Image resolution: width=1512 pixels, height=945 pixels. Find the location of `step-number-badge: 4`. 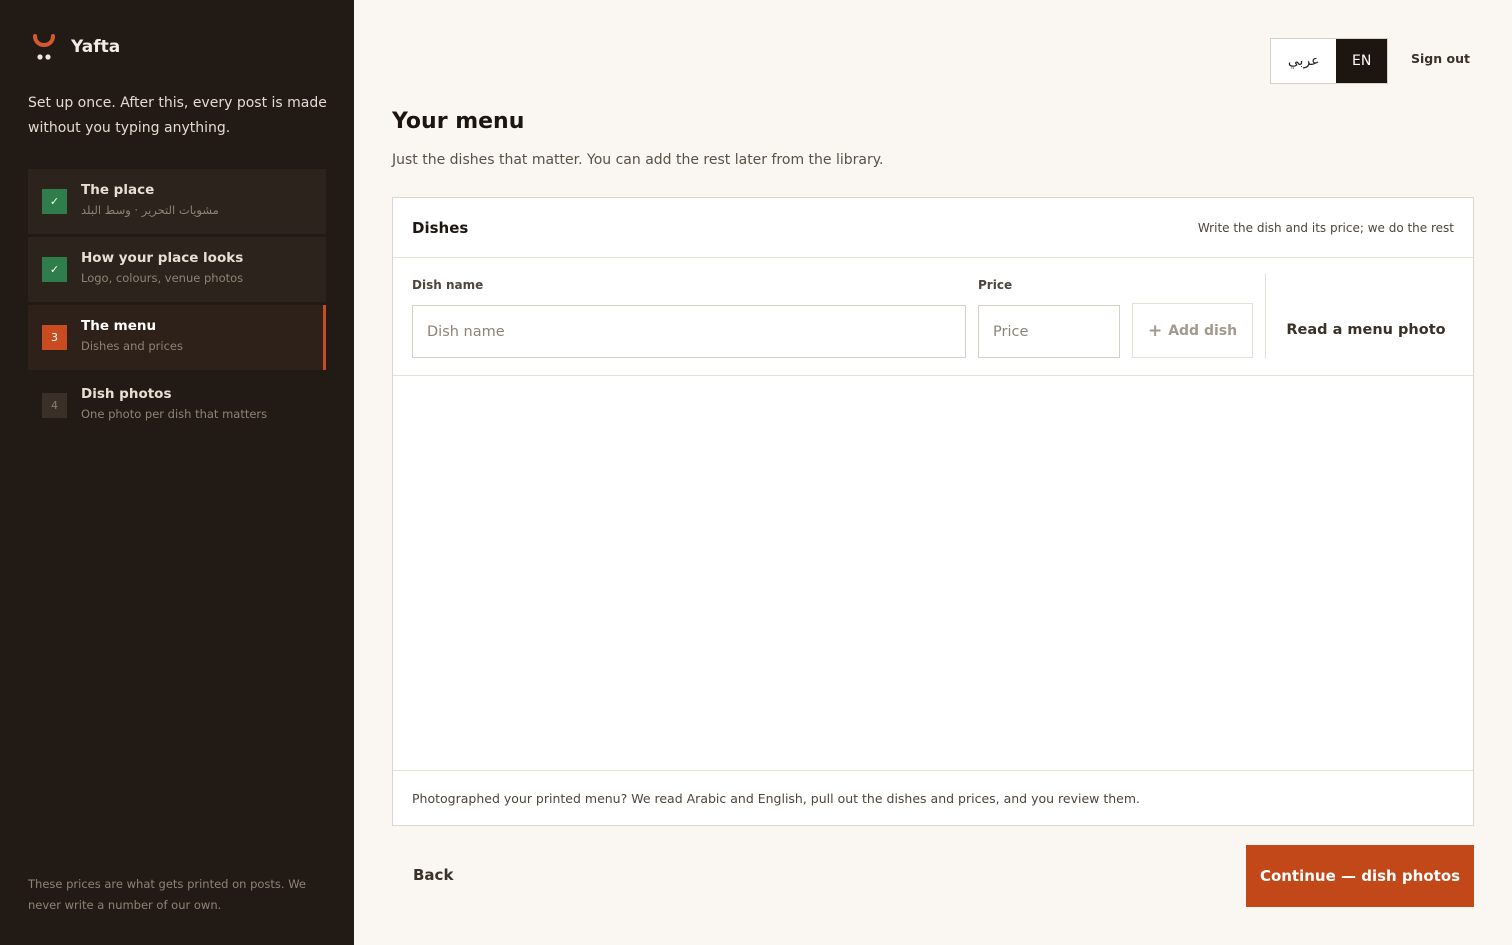

step-number-badge: 4 is located at coordinates (54, 405).